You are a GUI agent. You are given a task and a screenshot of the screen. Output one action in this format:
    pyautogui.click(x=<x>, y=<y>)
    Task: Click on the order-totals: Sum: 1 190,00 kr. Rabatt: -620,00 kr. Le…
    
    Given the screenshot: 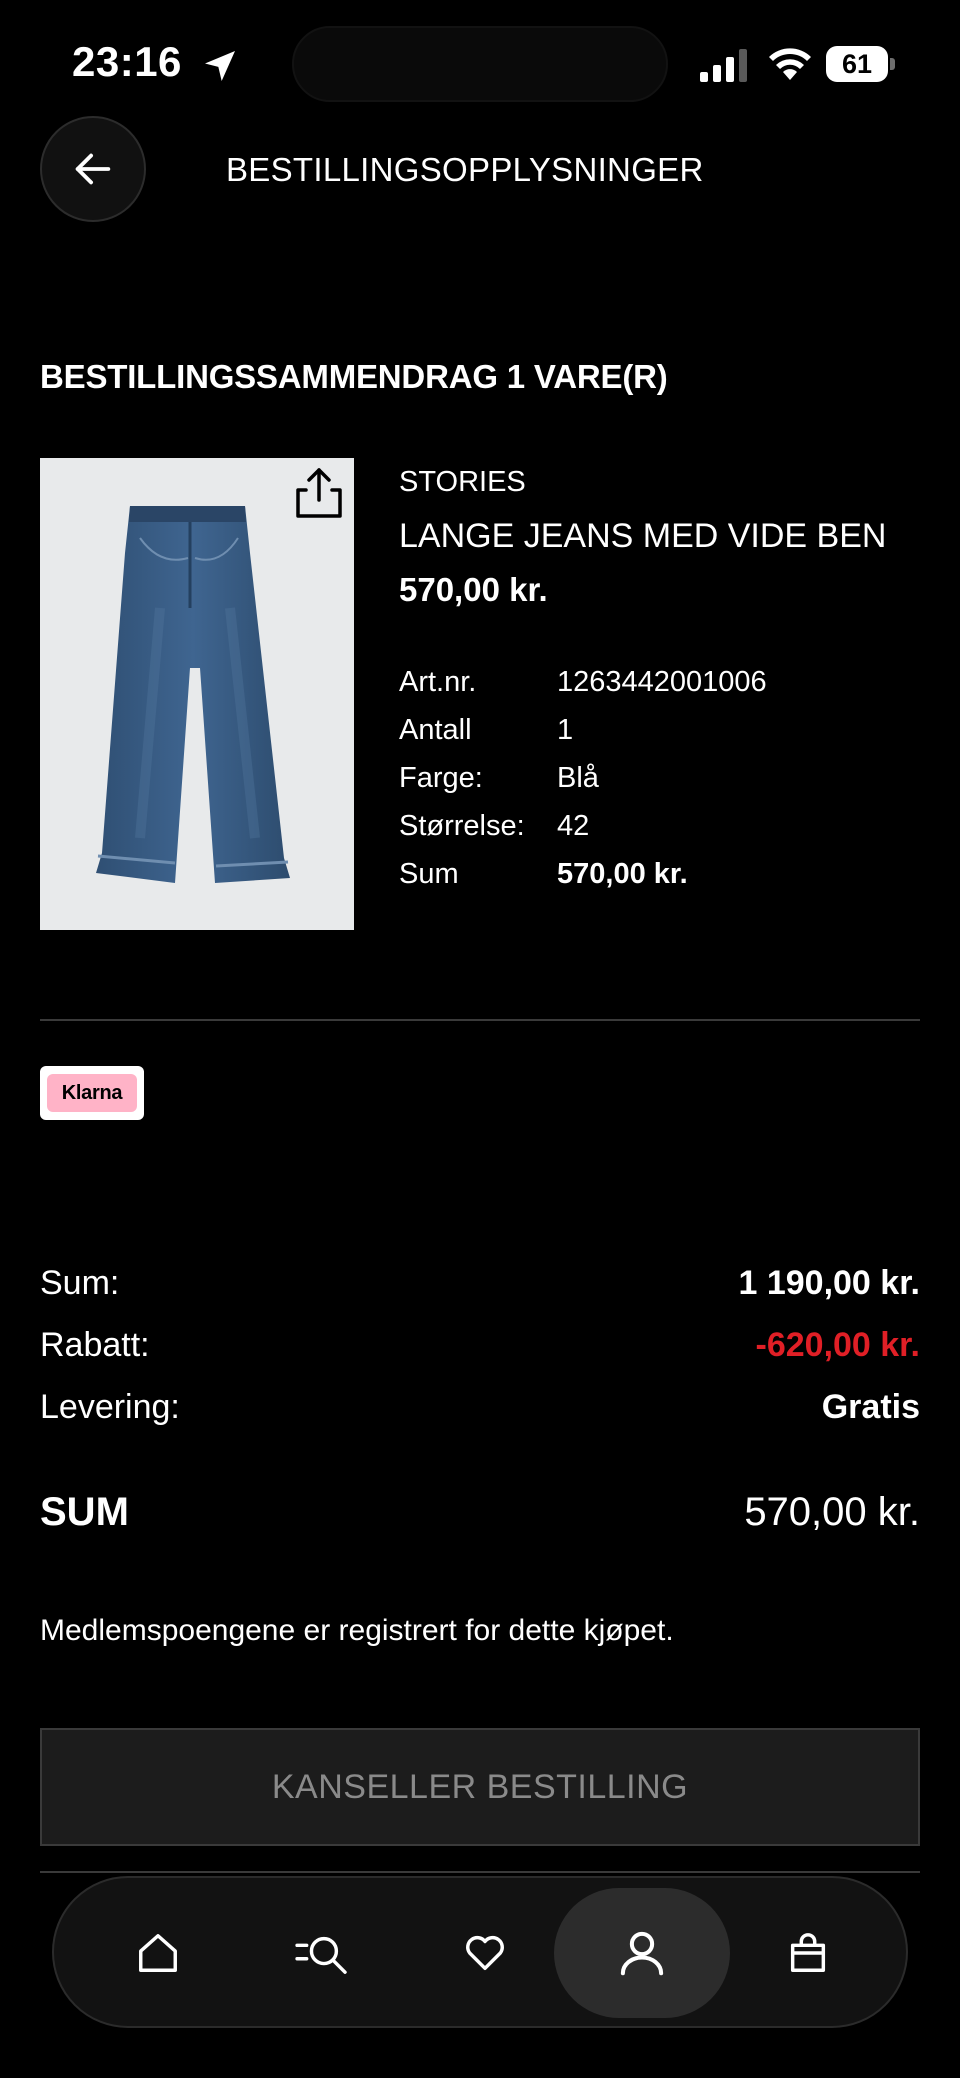 What is the action you would take?
    pyautogui.click(x=480, y=1345)
    